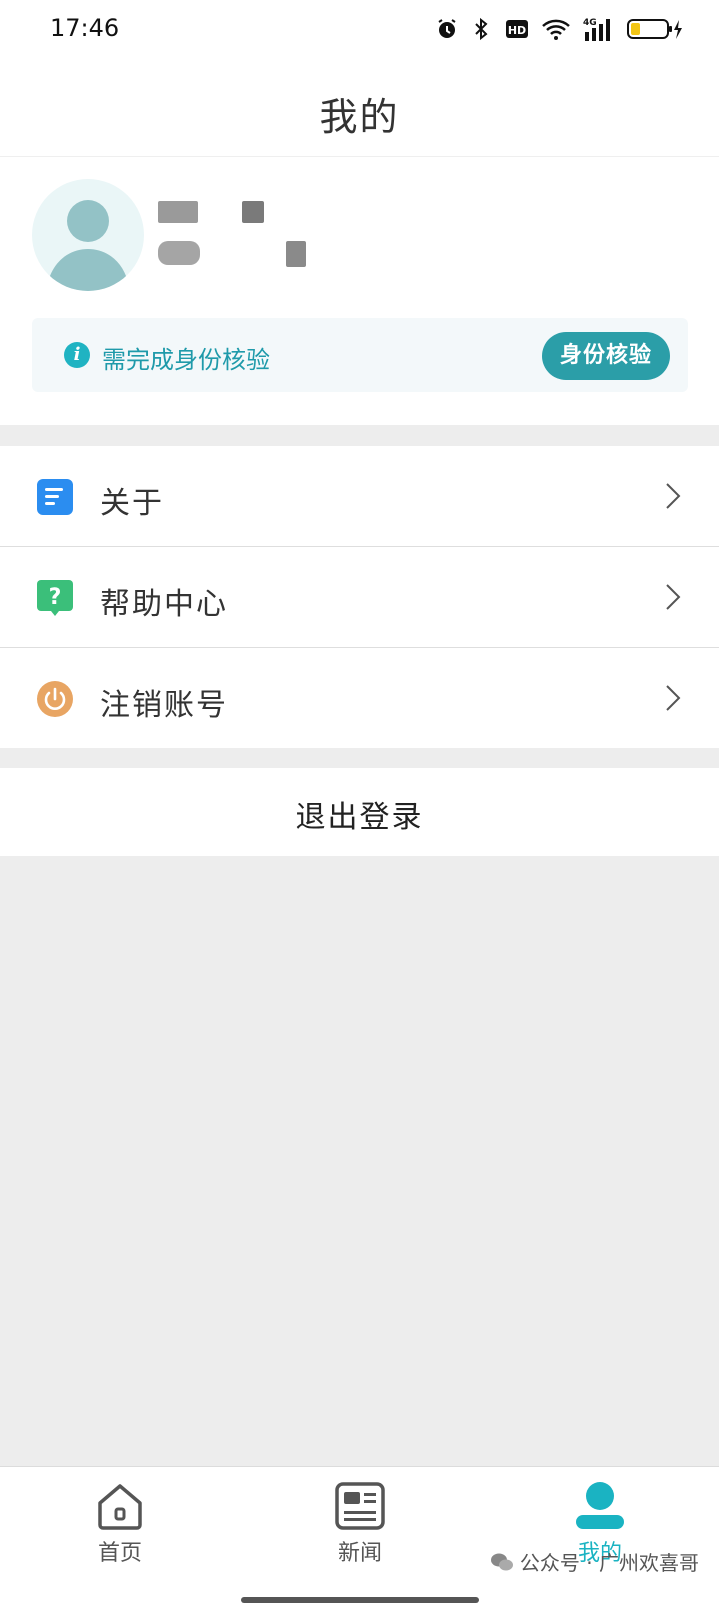 This screenshot has height=1612, width=719. What do you see at coordinates (655, 29) in the screenshot?
I see `battery-icon` at bounding box center [655, 29].